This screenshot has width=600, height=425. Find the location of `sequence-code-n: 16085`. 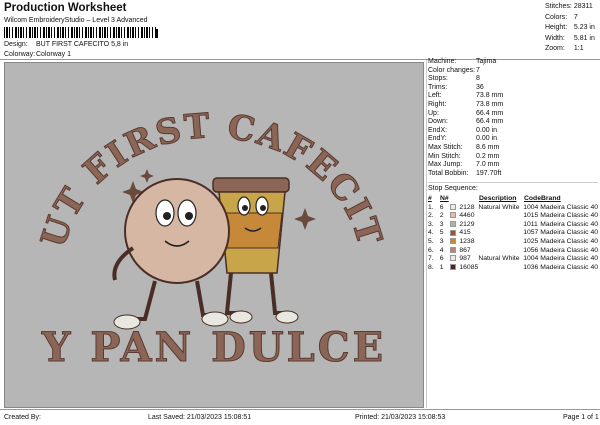

sequence-code-n: 16085 is located at coordinates (469, 267).